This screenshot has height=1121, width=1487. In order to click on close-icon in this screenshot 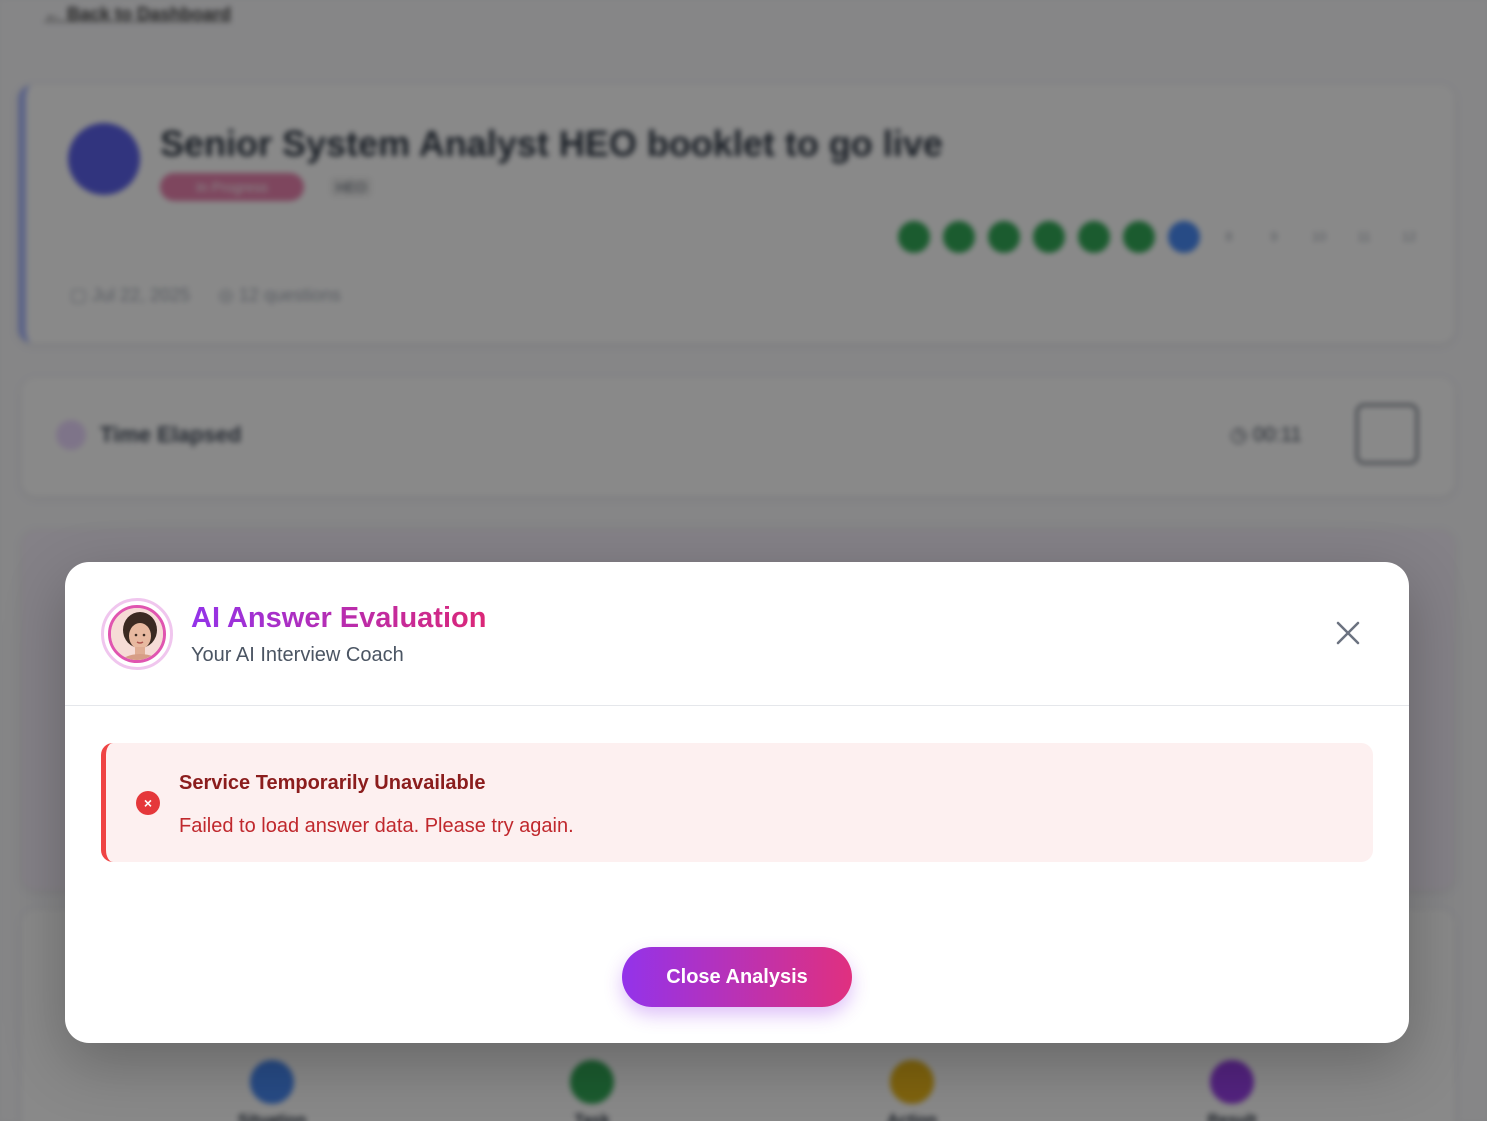, I will do `click(1348, 633)`.